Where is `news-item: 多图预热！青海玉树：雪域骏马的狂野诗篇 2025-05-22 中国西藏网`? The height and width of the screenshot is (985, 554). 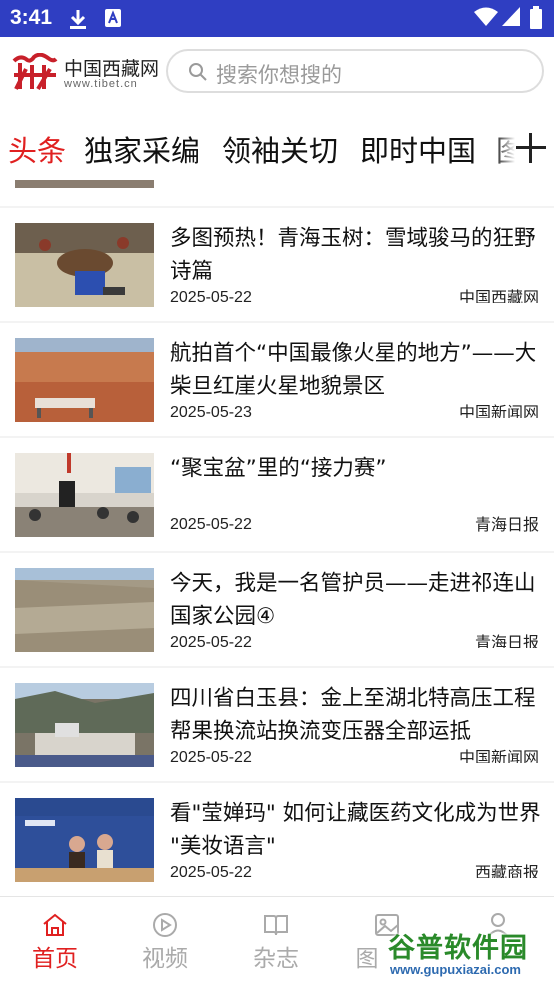 news-item: 多图预热！青海玉树：雪域骏马的狂野诗篇 2025-05-22 中国西藏网 is located at coordinates (277, 264).